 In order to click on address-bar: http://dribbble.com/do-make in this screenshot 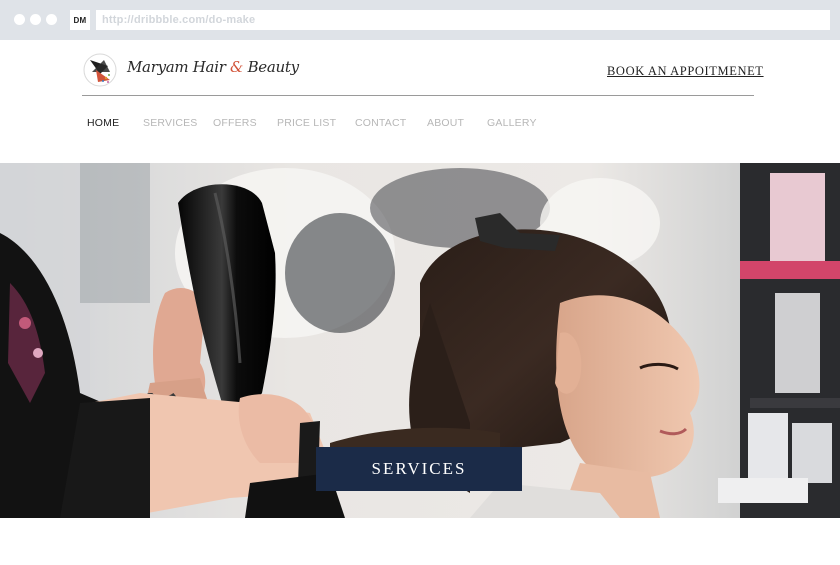, I will do `click(463, 20)`.